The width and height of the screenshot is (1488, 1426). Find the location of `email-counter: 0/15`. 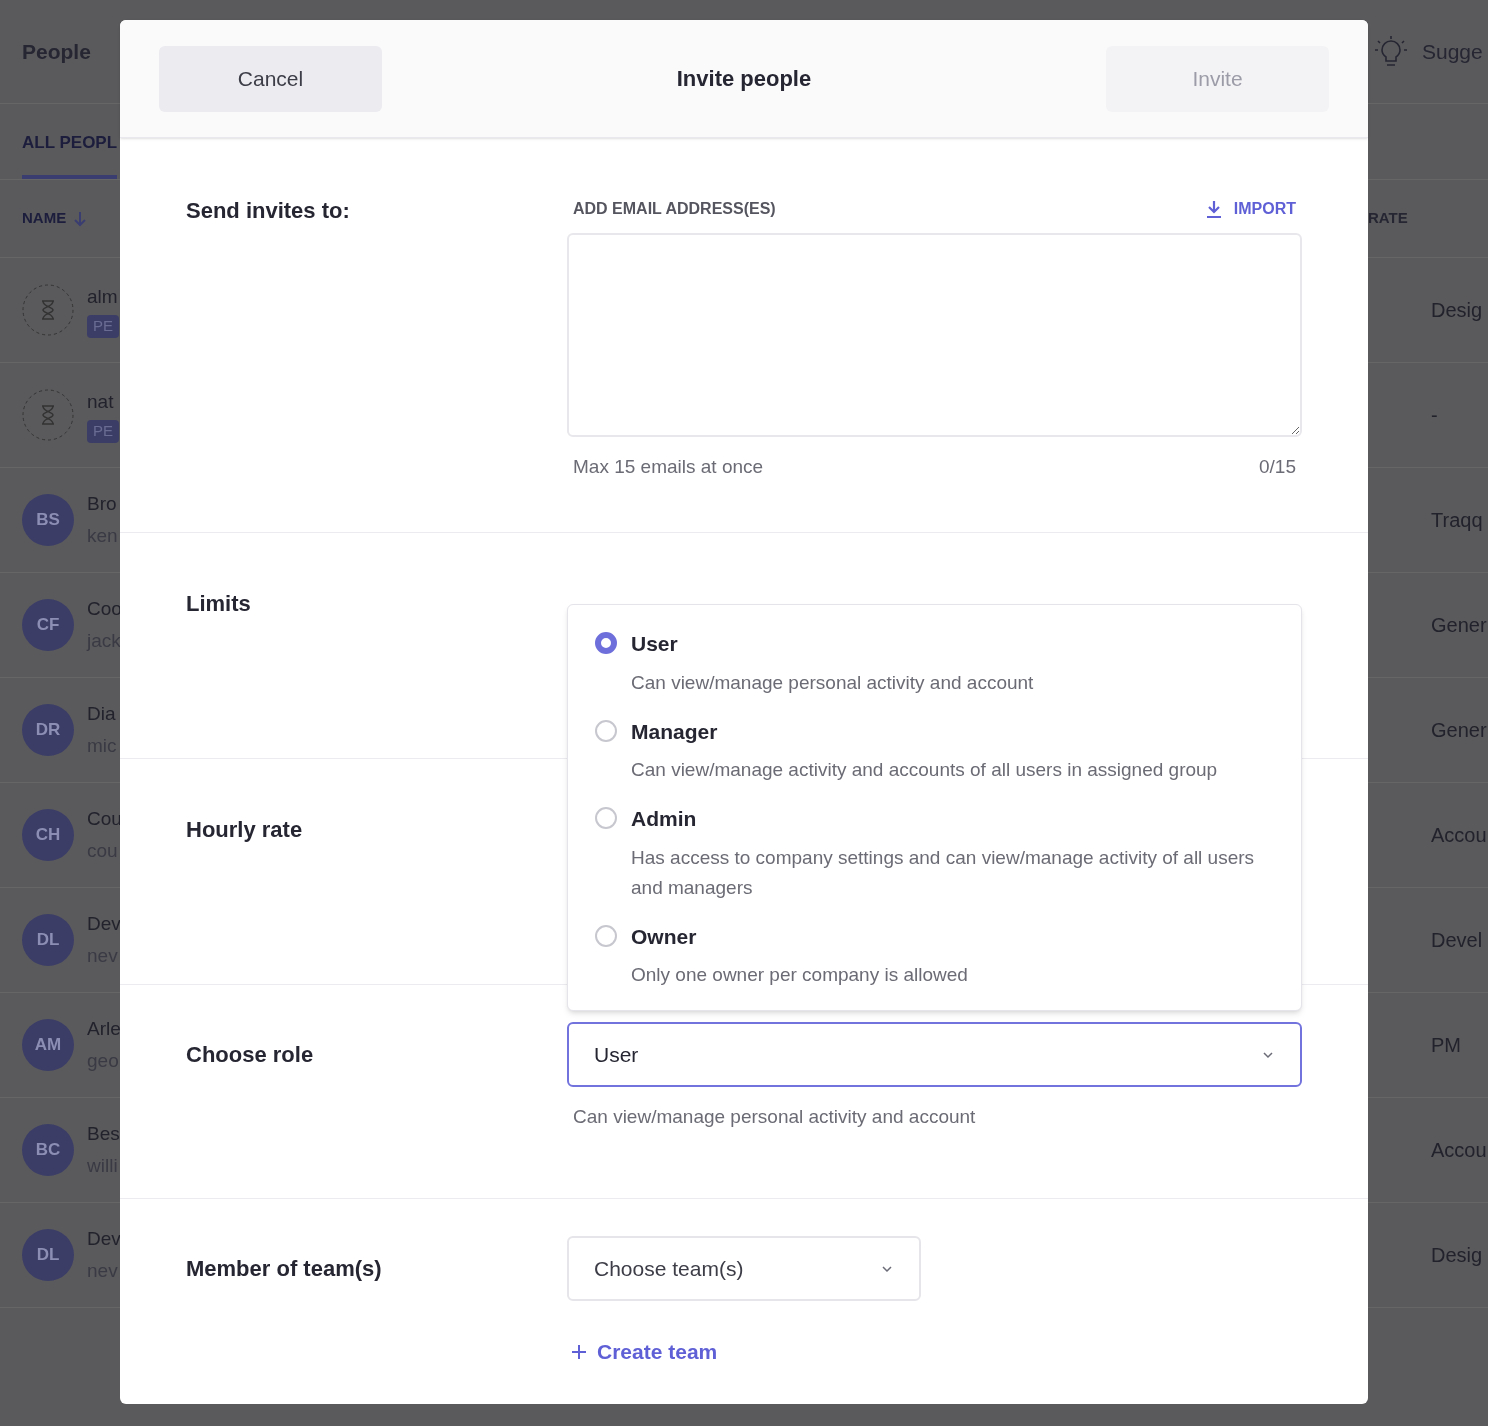

email-counter: 0/15 is located at coordinates (1277, 467).